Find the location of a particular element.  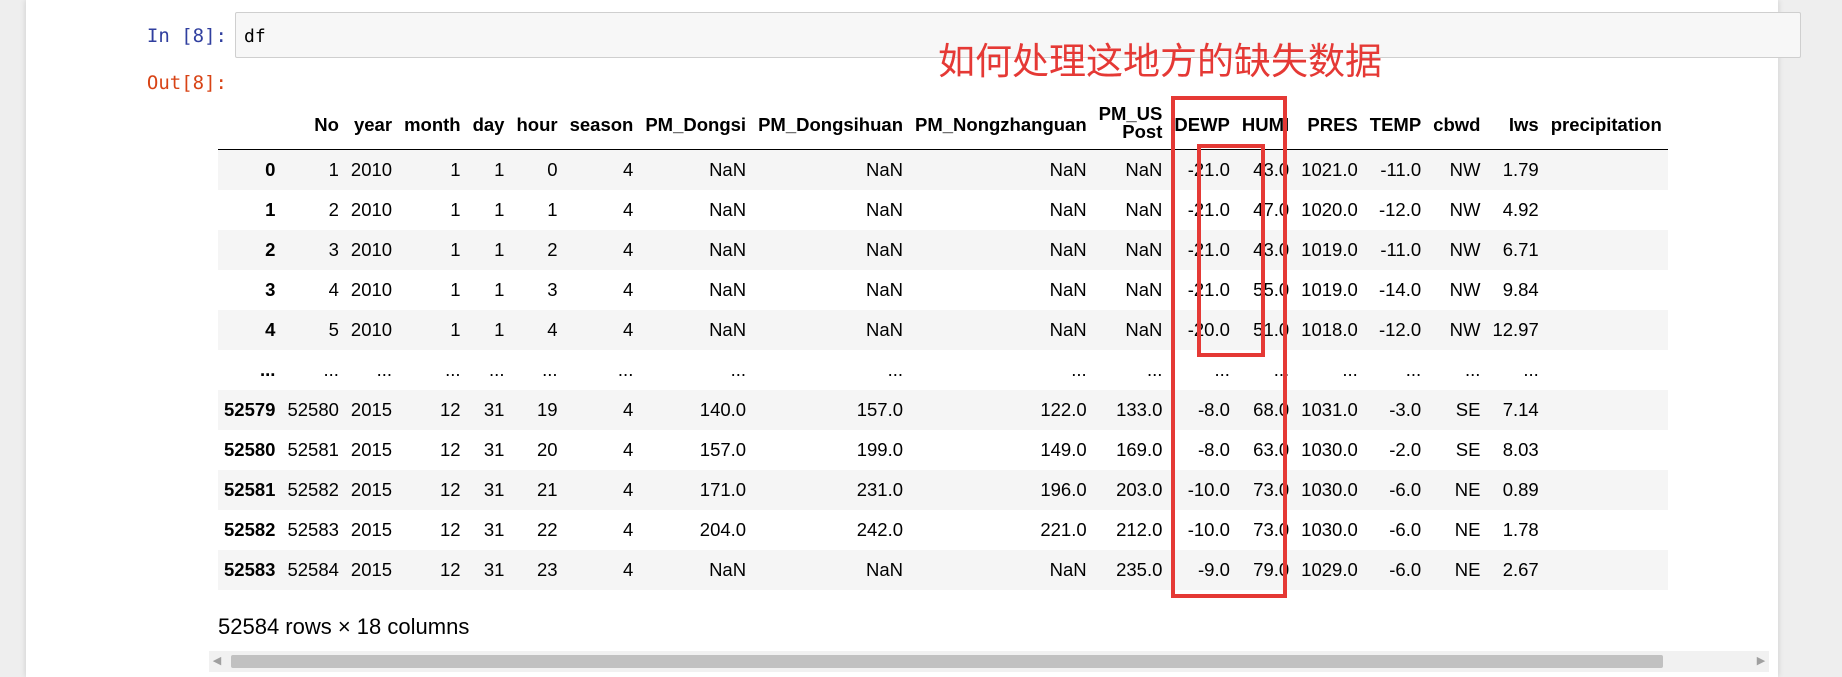

row-index: 52583 is located at coordinates (250, 569).